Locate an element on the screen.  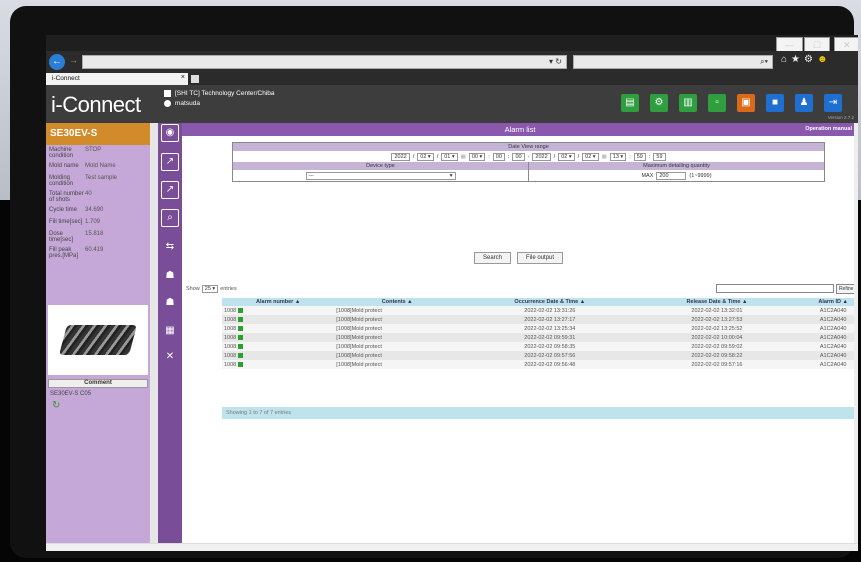
max-prefix: MAX is located at coordinates (647, 175).